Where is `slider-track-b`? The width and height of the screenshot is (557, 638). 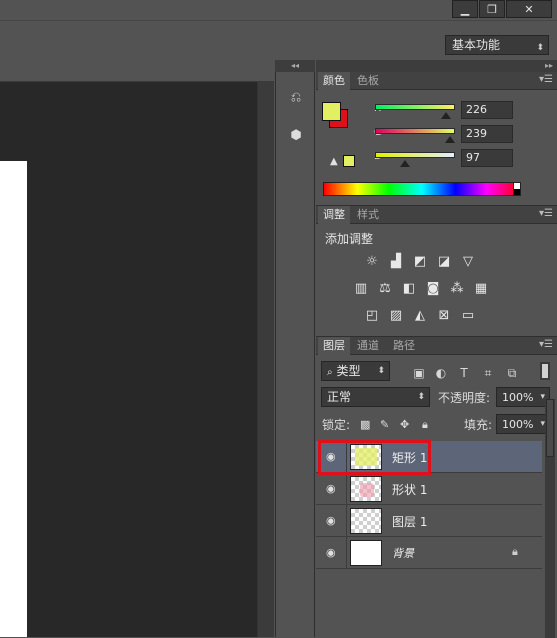
slider-track-b is located at coordinates (415, 155).